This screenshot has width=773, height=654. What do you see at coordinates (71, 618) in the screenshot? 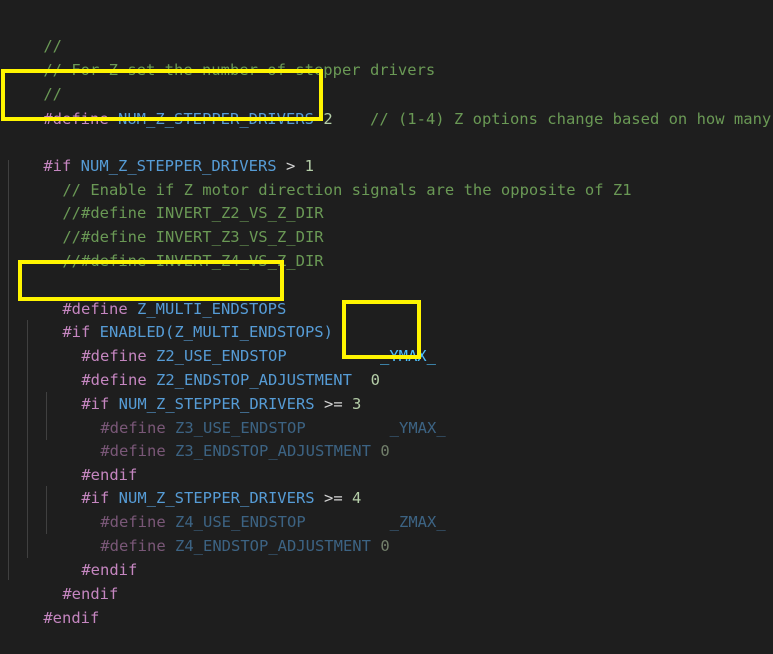
I see `endif-keyword: #endif` at bounding box center [71, 618].